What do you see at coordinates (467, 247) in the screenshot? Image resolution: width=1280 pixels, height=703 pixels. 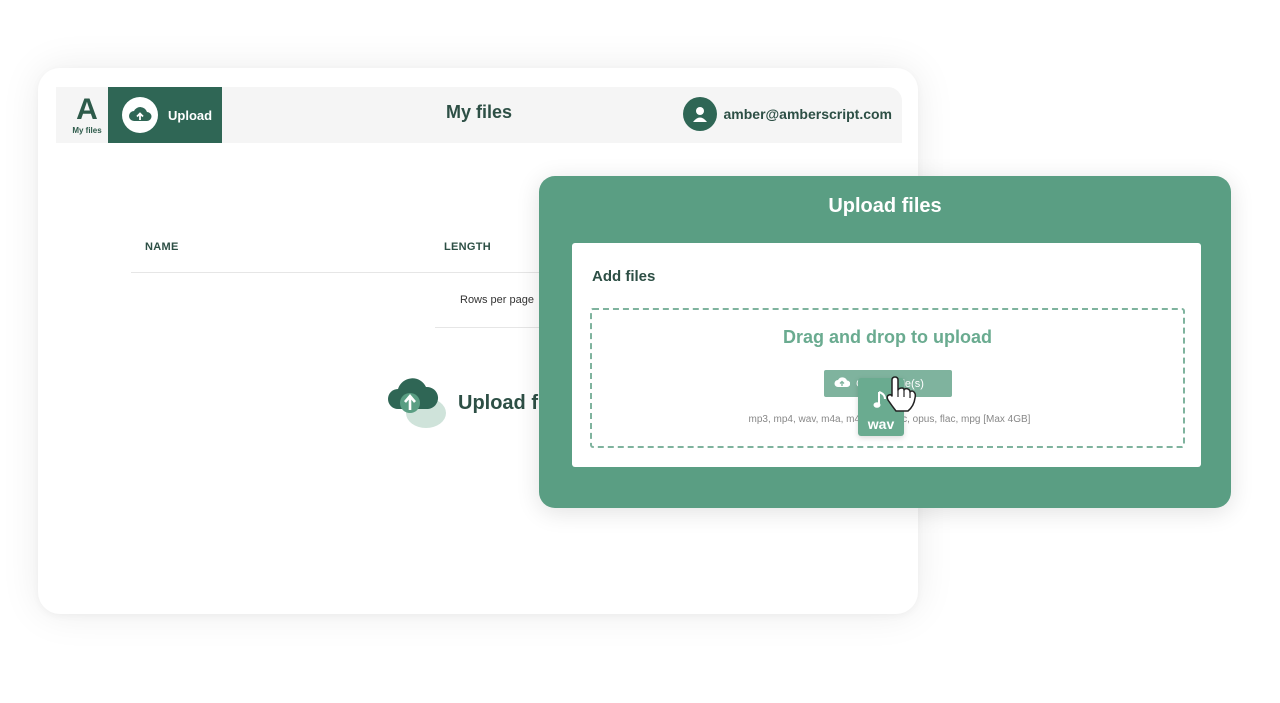 I see `column-header-length: LENGTH` at bounding box center [467, 247].